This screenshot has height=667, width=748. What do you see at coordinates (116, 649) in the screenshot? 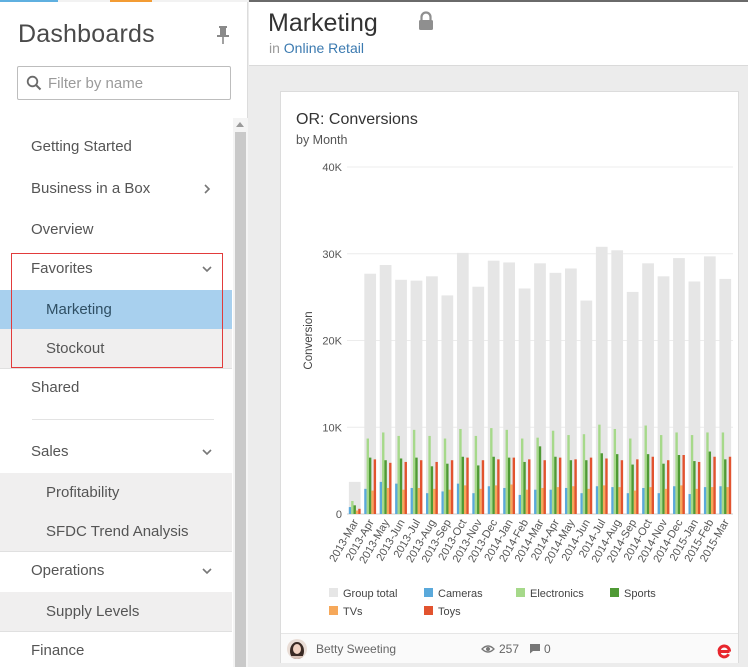
I see `nav-item-finance: Finance` at bounding box center [116, 649].